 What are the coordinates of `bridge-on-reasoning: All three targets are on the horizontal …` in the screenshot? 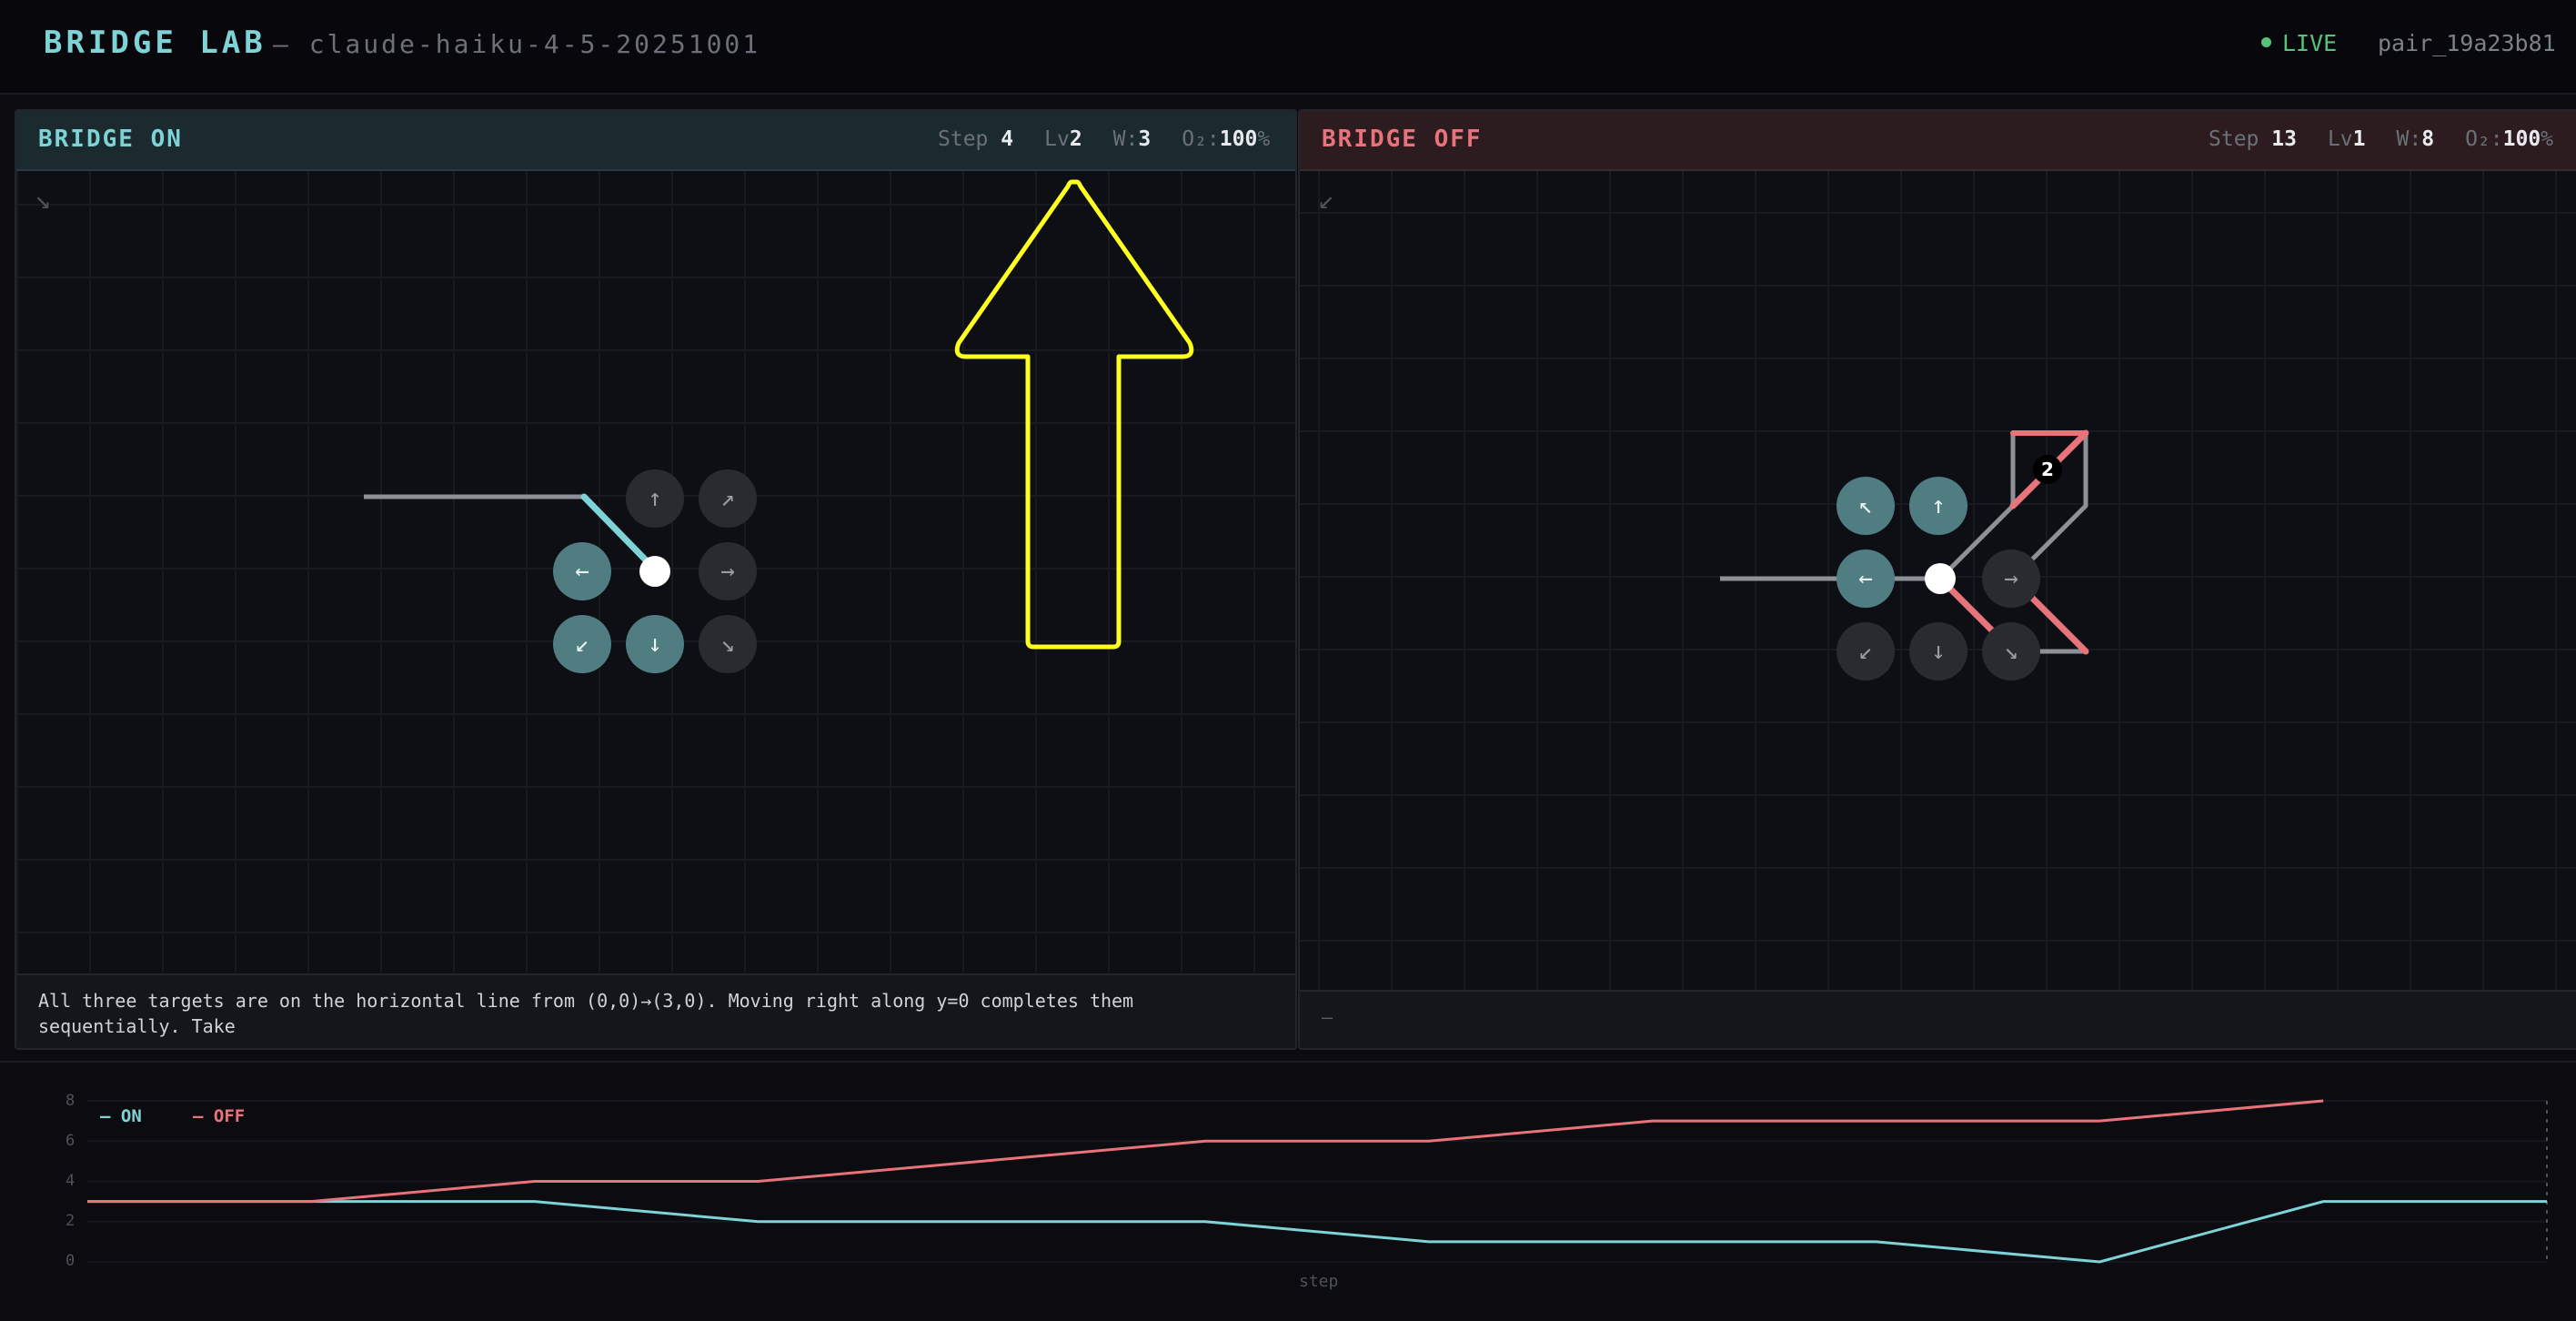 It's located at (655, 1010).